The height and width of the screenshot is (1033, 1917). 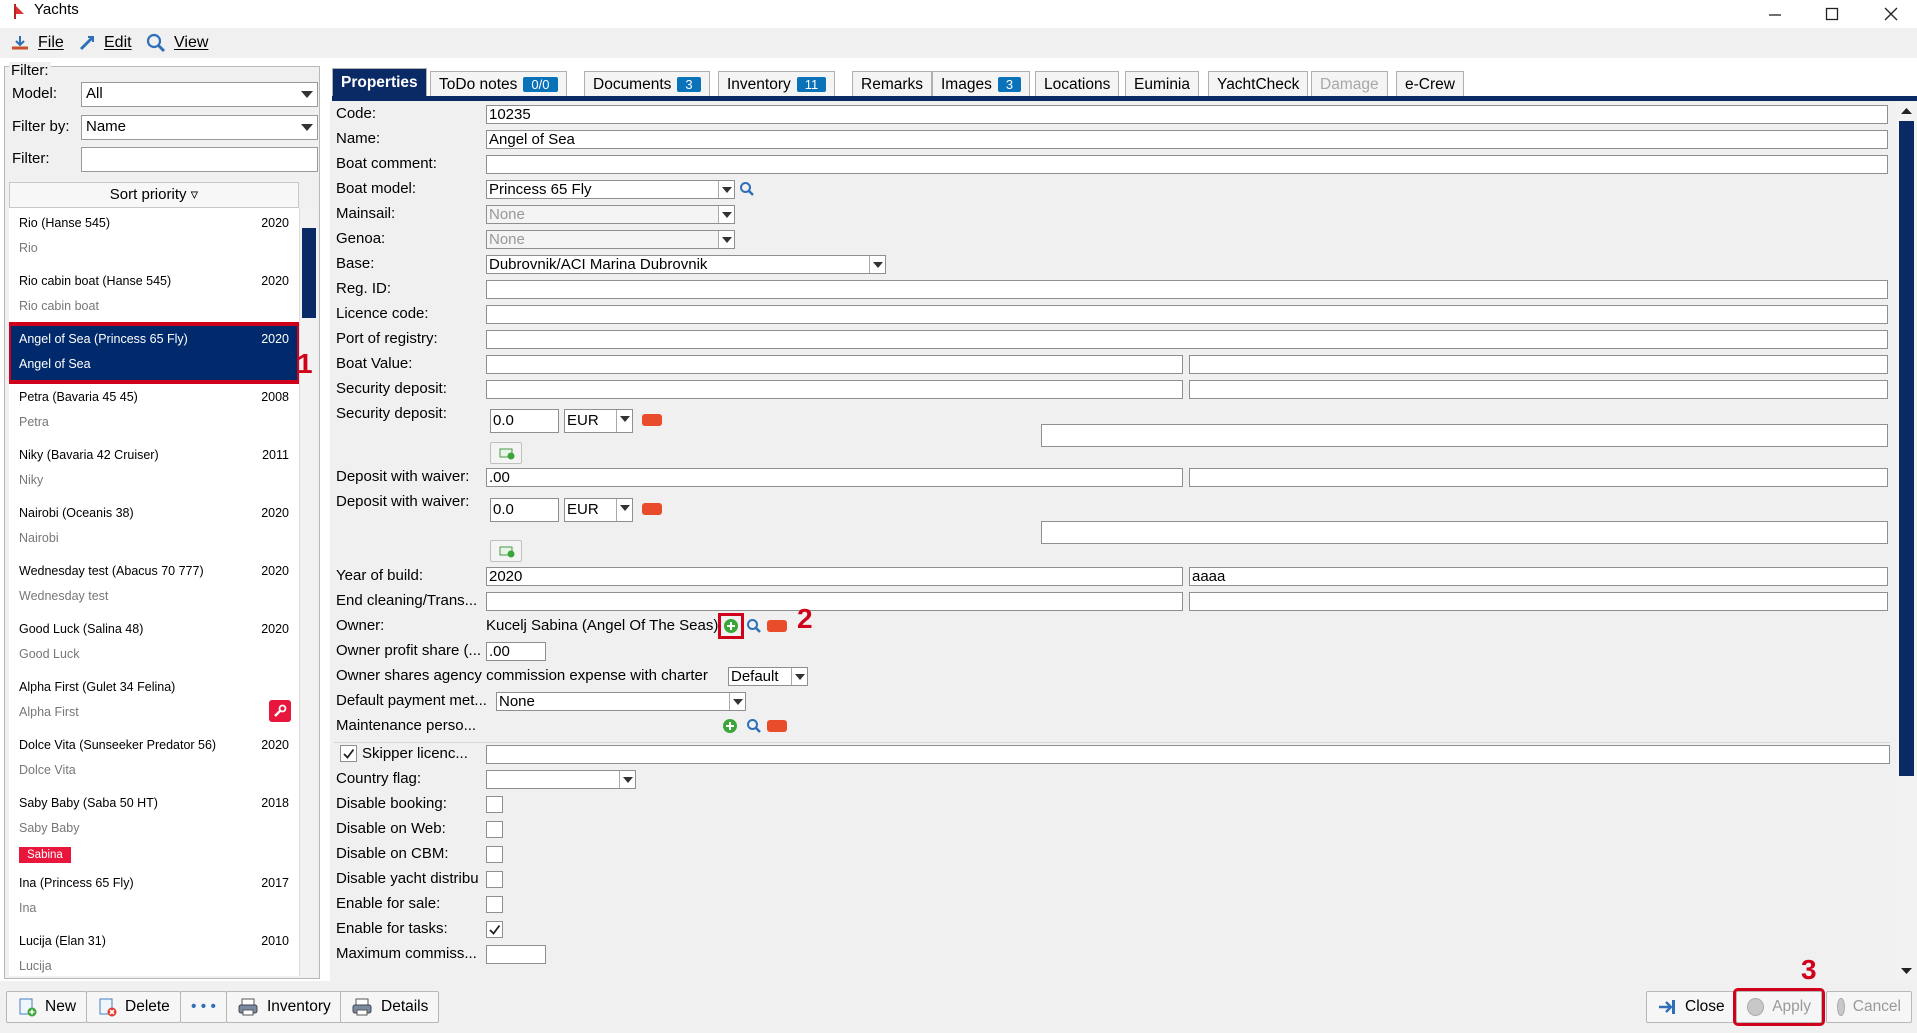 I want to click on scroll-down-icon, so click(x=1906, y=971).